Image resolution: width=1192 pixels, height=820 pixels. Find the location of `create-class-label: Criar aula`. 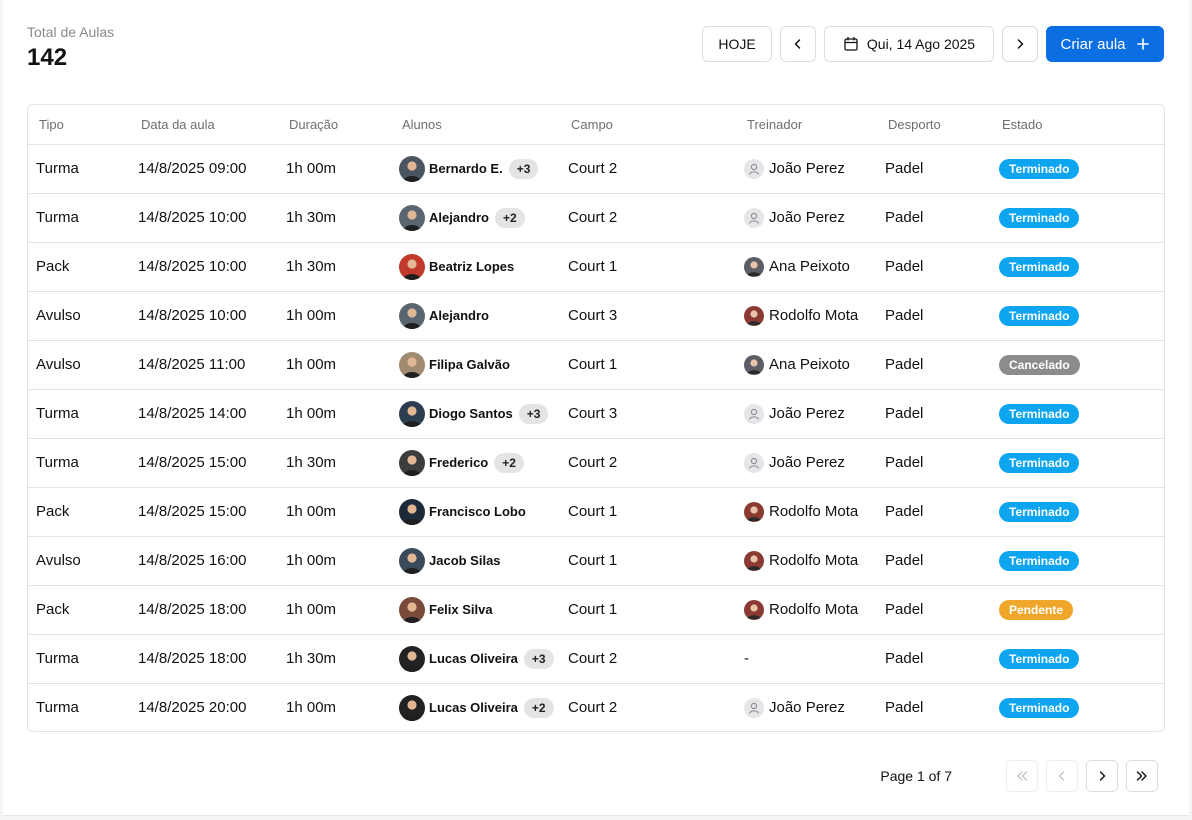

create-class-label: Criar aula is located at coordinates (1093, 44).